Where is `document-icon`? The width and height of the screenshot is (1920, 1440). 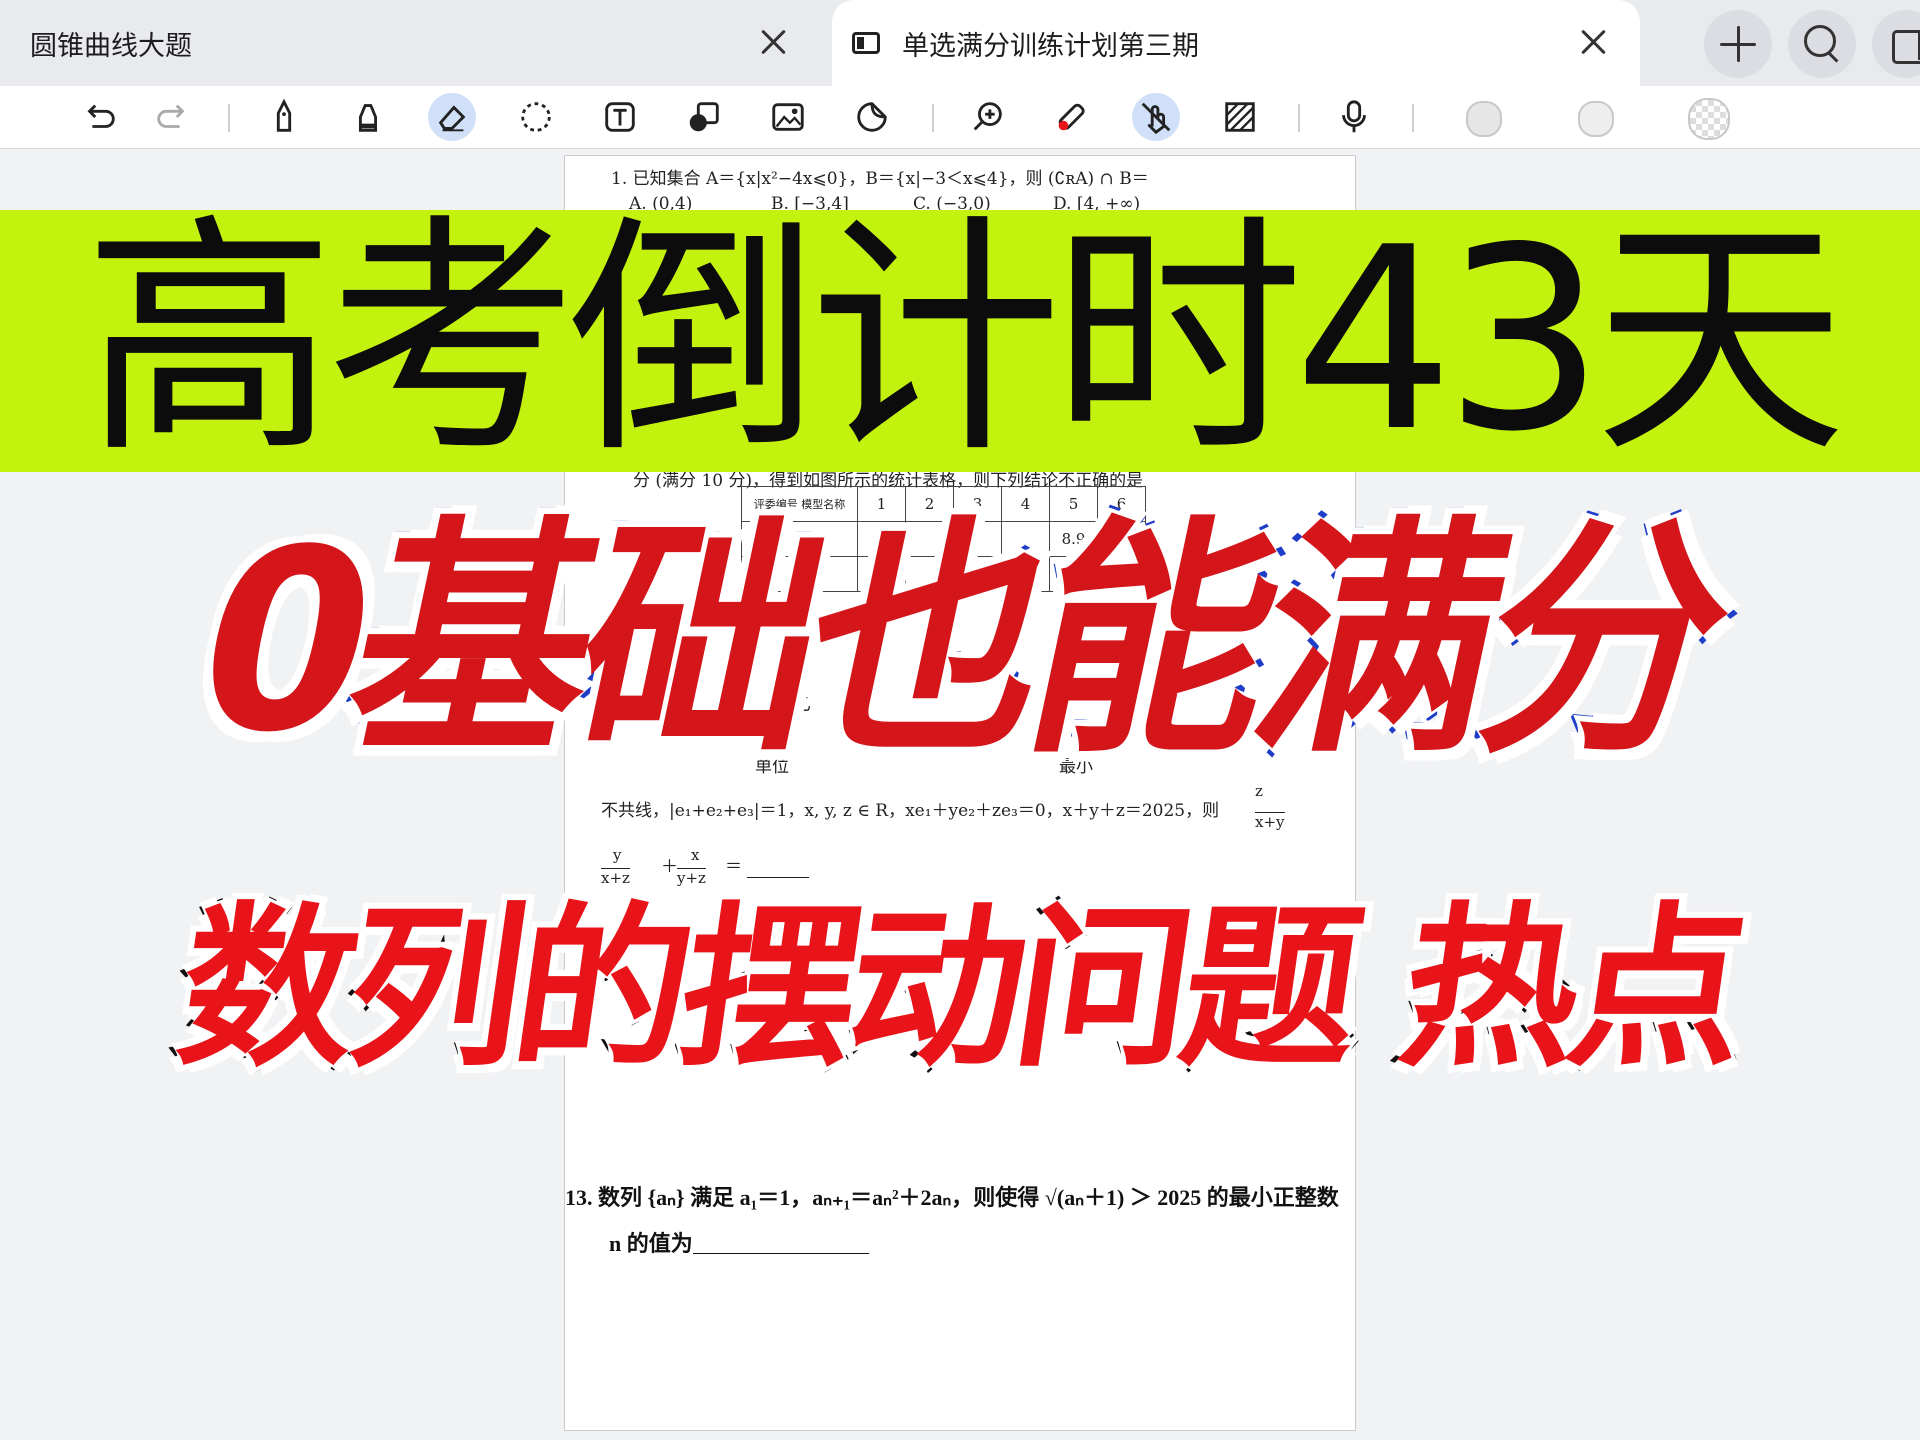 document-icon is located at coordinates (866, 43).